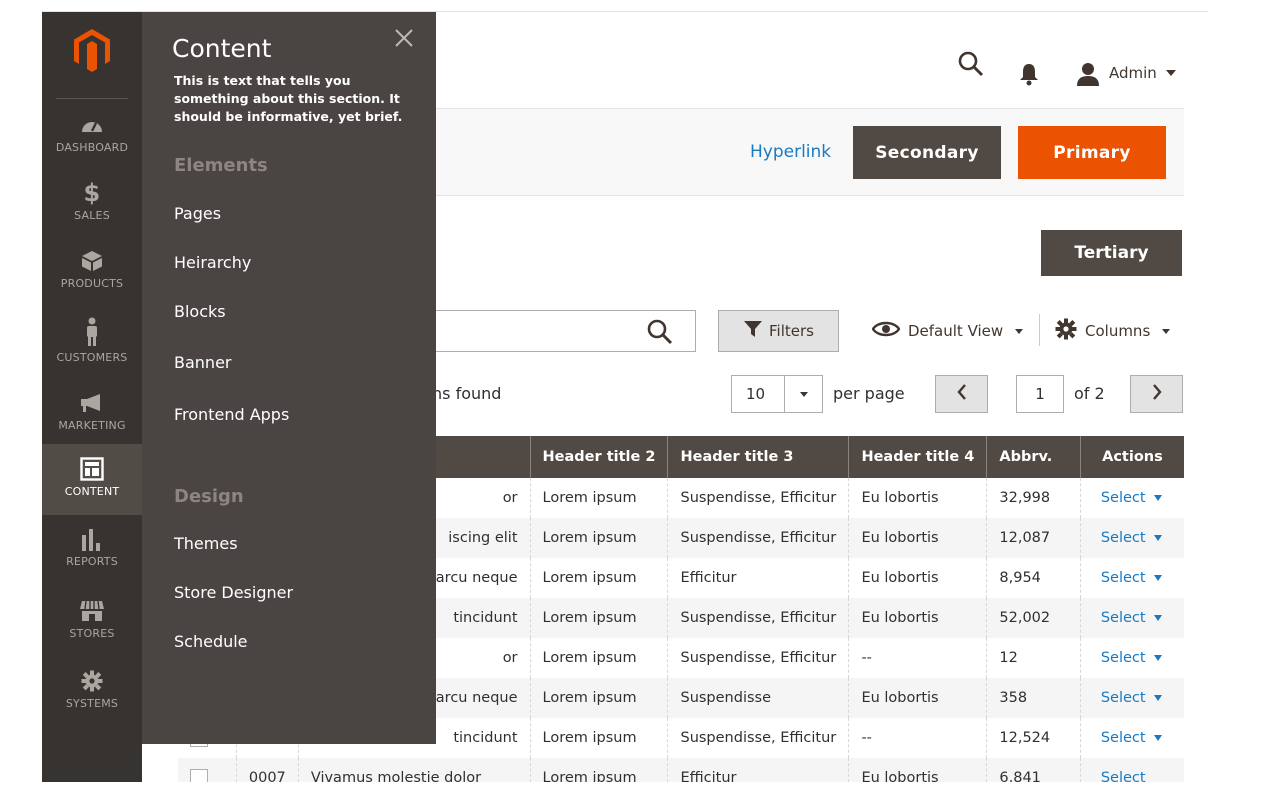 This screenshot has height=805, width=1280. I want to click on nav-item-label: CONTENT, so click(92, 491).